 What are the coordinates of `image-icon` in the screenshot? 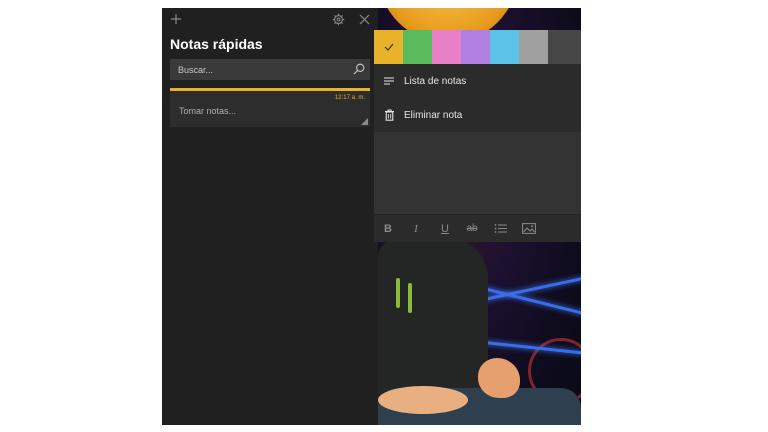 It's located at (529, 228).